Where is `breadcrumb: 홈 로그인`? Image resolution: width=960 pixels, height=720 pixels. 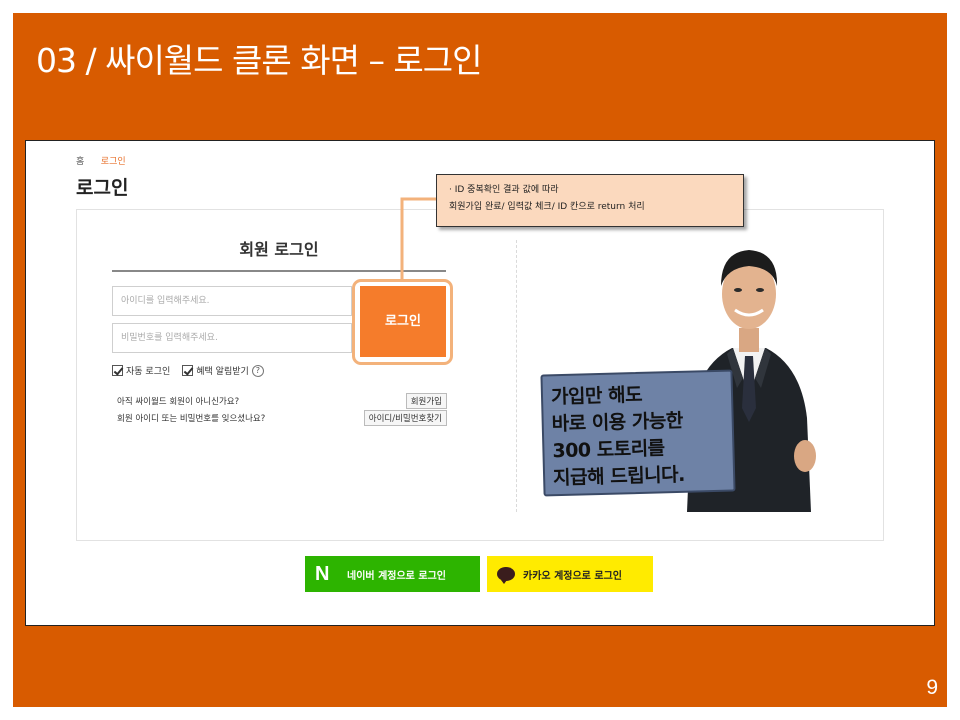 breadcrumb: 홈 로그인 is located at coordinates (101, 160).